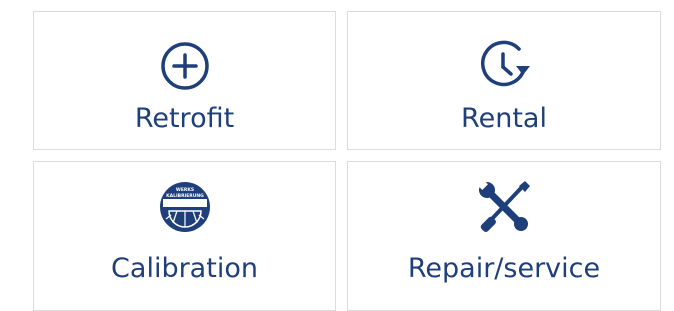 This screenshot has width=674, height=311. Describe the element at coordinates (185, 66) in the screenshot. I see `plus-circle-icon` at that location.